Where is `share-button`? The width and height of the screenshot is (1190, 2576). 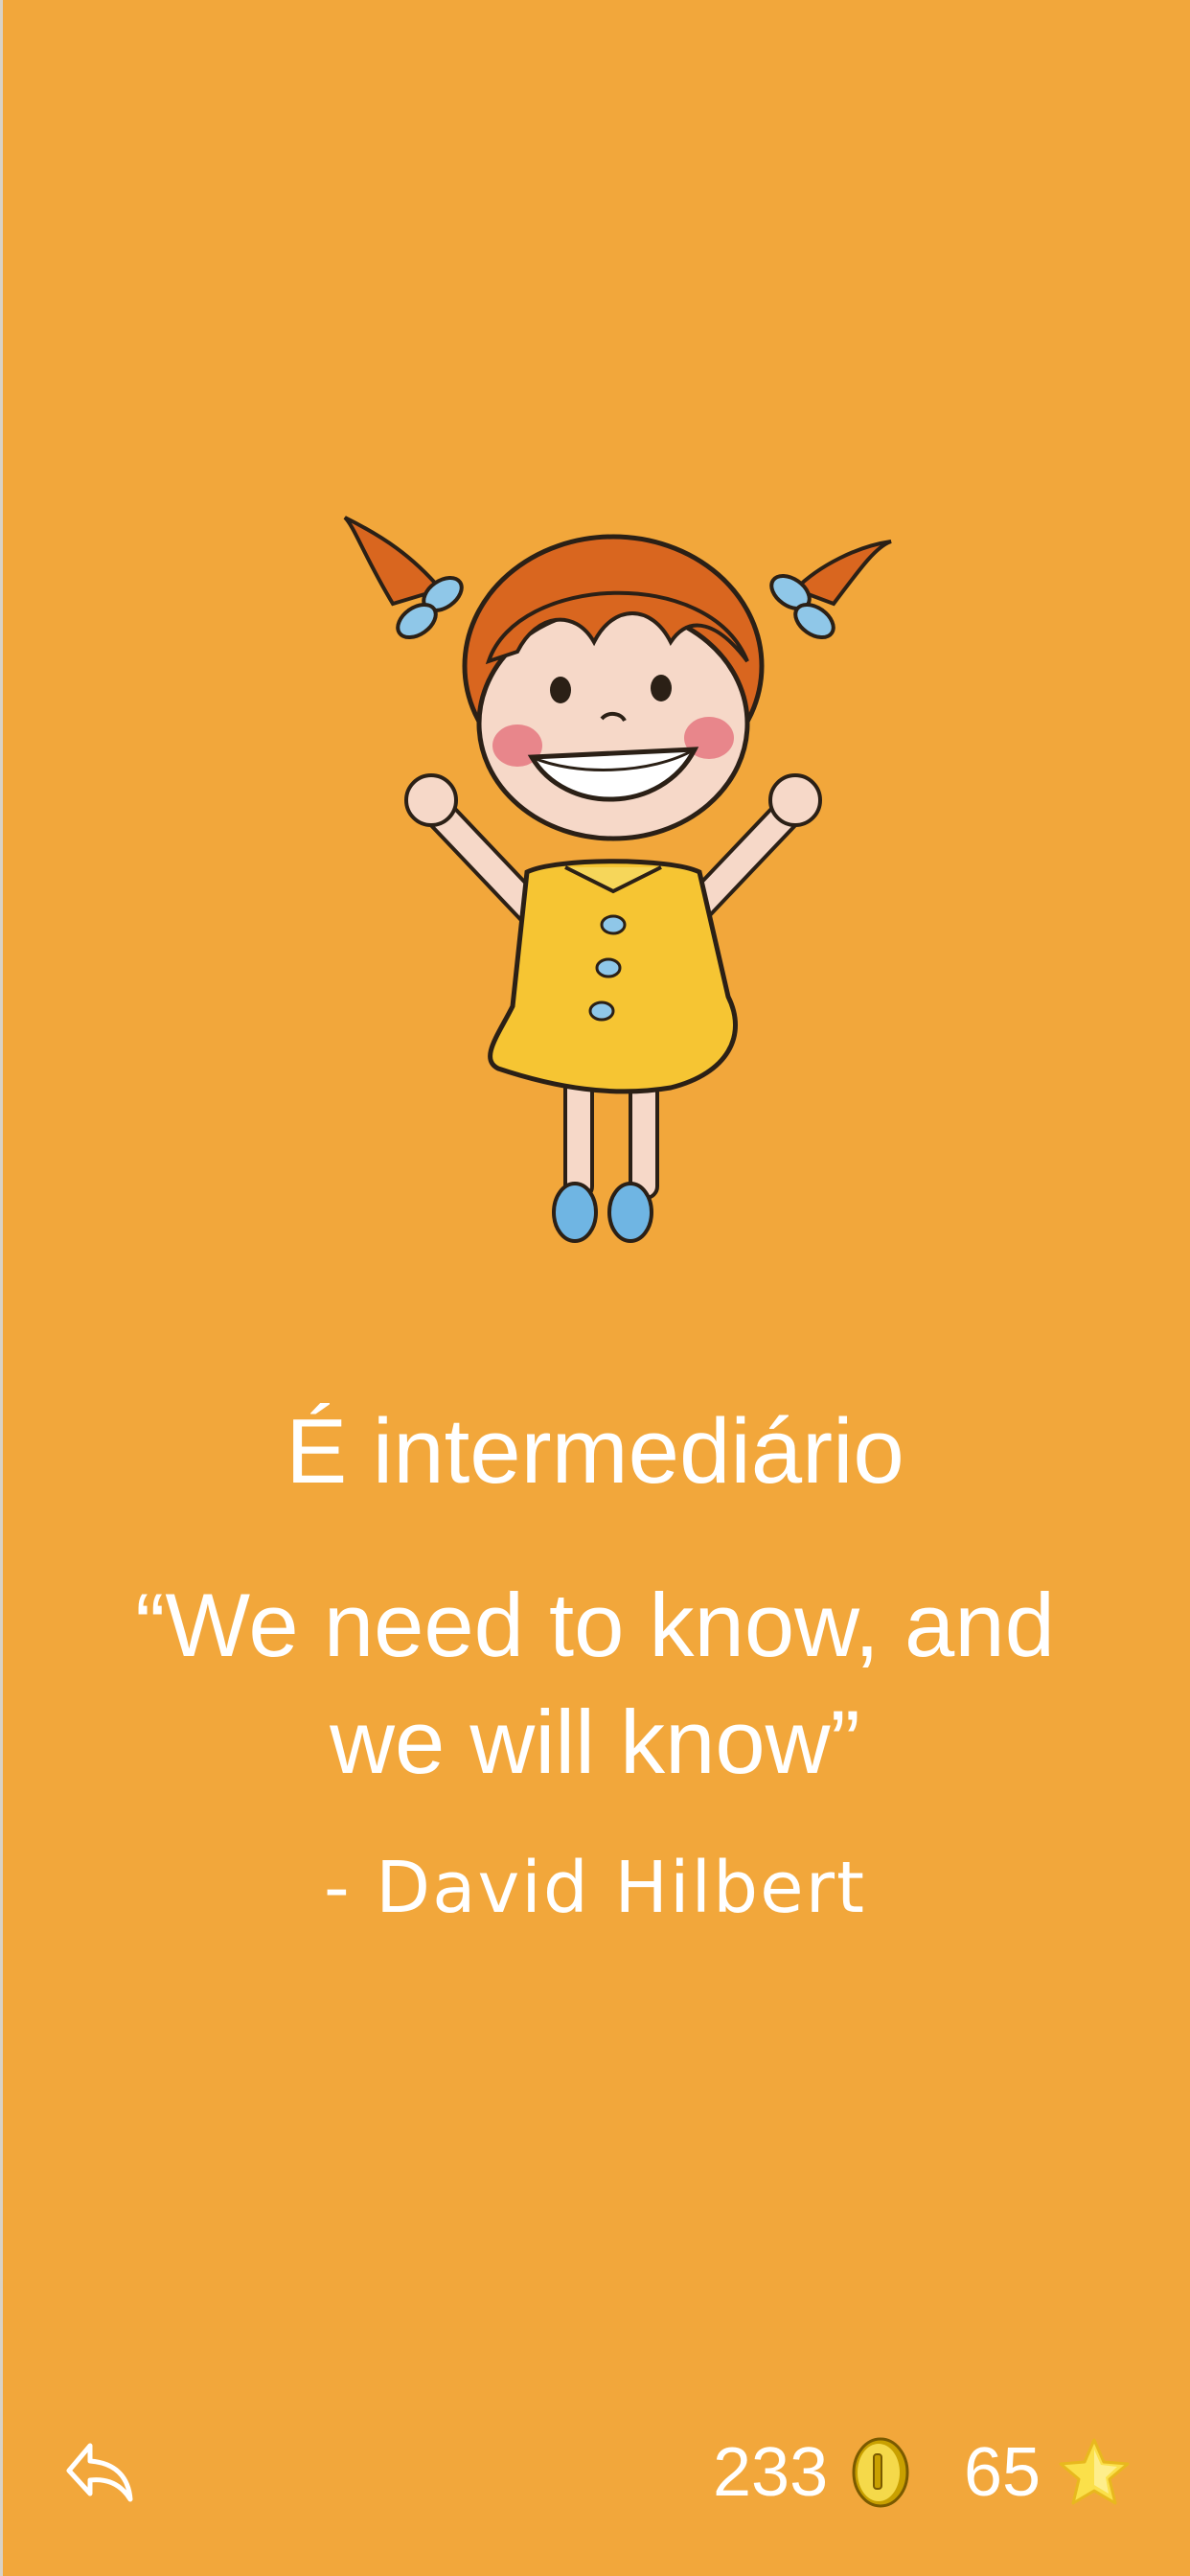 share-button is located at coordinates (99, 2472).